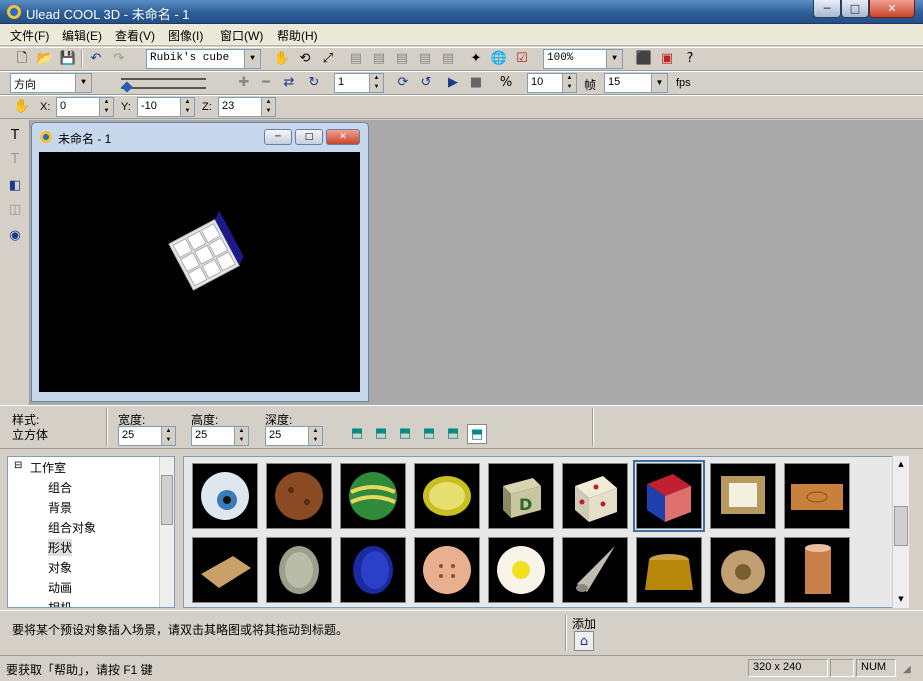  What do you see at coordinates (817, 496) in the screenshot?
I see `thumb-wood-plank` at bounding box center [817, 496].